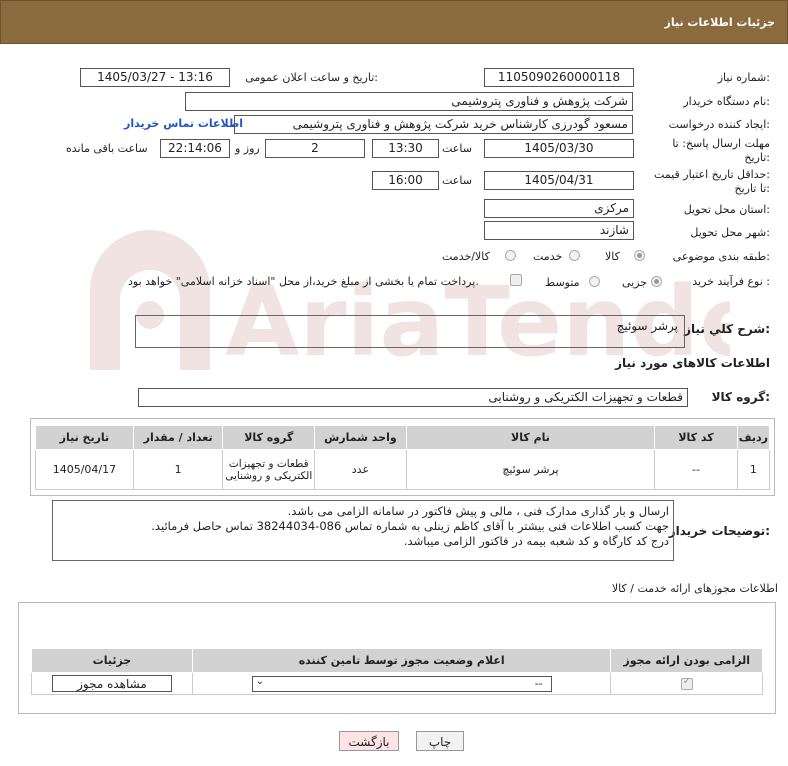 Image resolution: width=788 pixels, height=766 pixels. What do you see at coordinates (413, 397) in the screenshot?
I see `goods-group-field: قطعات و تجهیزات الکتریکی و روشنایی` at bounding box center [413, 397].